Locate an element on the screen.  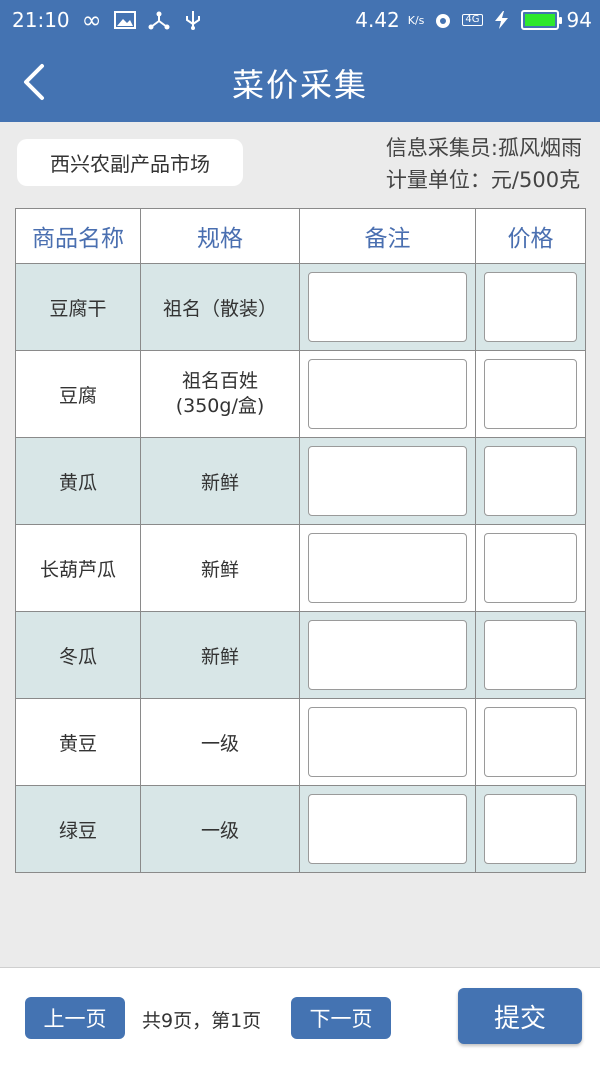
next-page-button: 下一页 is located at coordinates (341, 1018).